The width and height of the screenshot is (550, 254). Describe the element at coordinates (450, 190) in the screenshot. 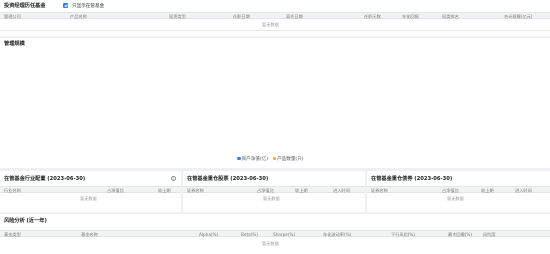

I see `col-bond-ratio: 占净值比` at that location.